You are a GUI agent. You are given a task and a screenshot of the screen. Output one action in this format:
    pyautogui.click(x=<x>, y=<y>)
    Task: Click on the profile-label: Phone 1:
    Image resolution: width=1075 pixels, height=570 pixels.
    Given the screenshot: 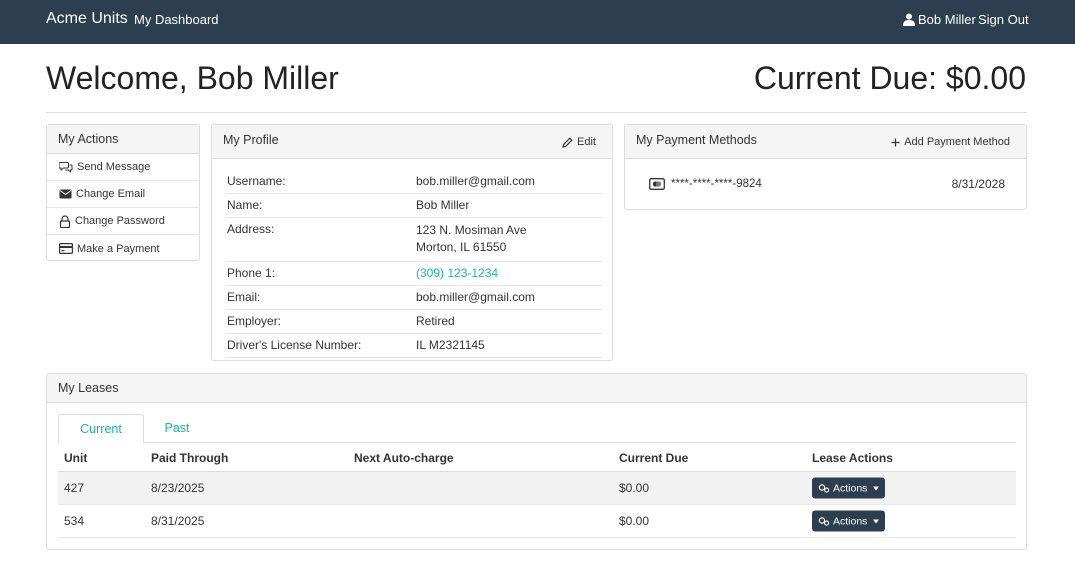 What is the action you would take?
    pyautogui.click(x=251, y=273)
    